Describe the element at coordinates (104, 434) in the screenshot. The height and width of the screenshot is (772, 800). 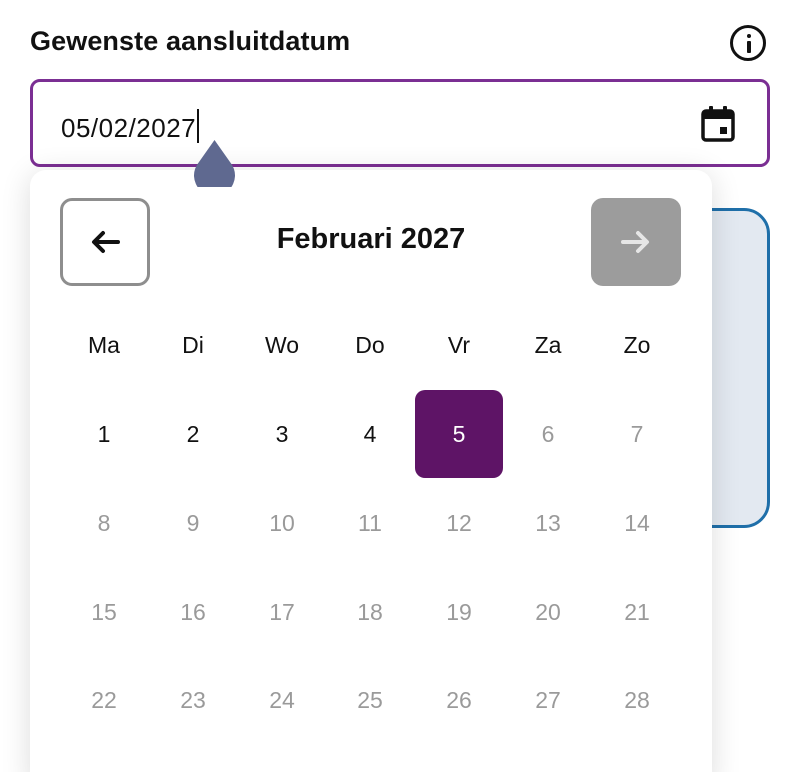
I see `calendar-day: 1` at that location.